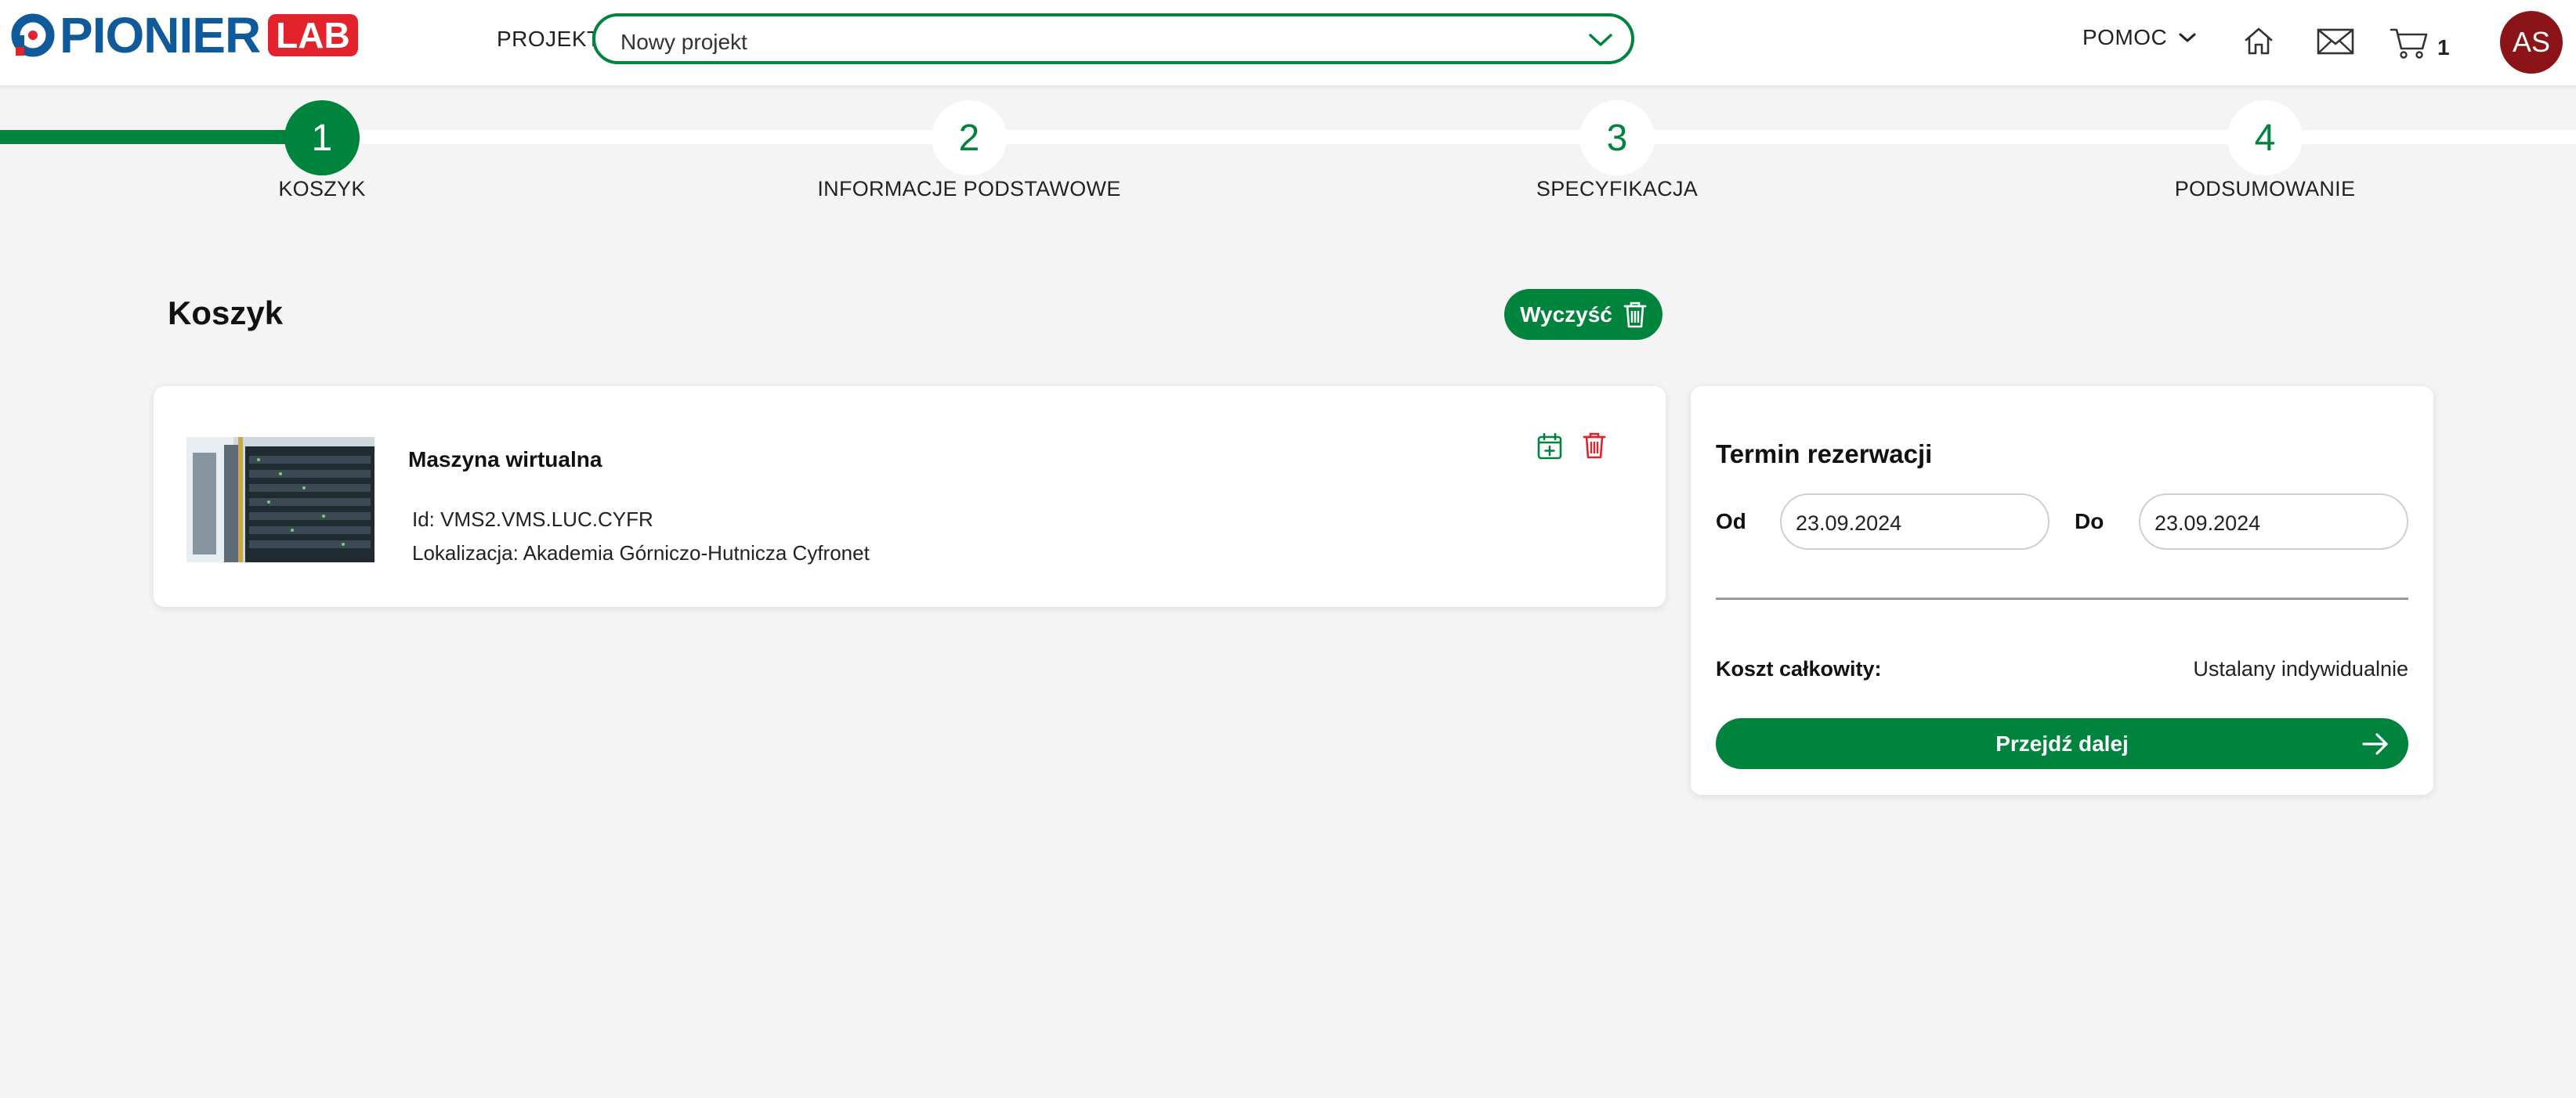 This screenshot has width=2576, height=1098. Describe the element at coordinates (1288, 137) in the screenshot. I see `stepper-track` at that location.